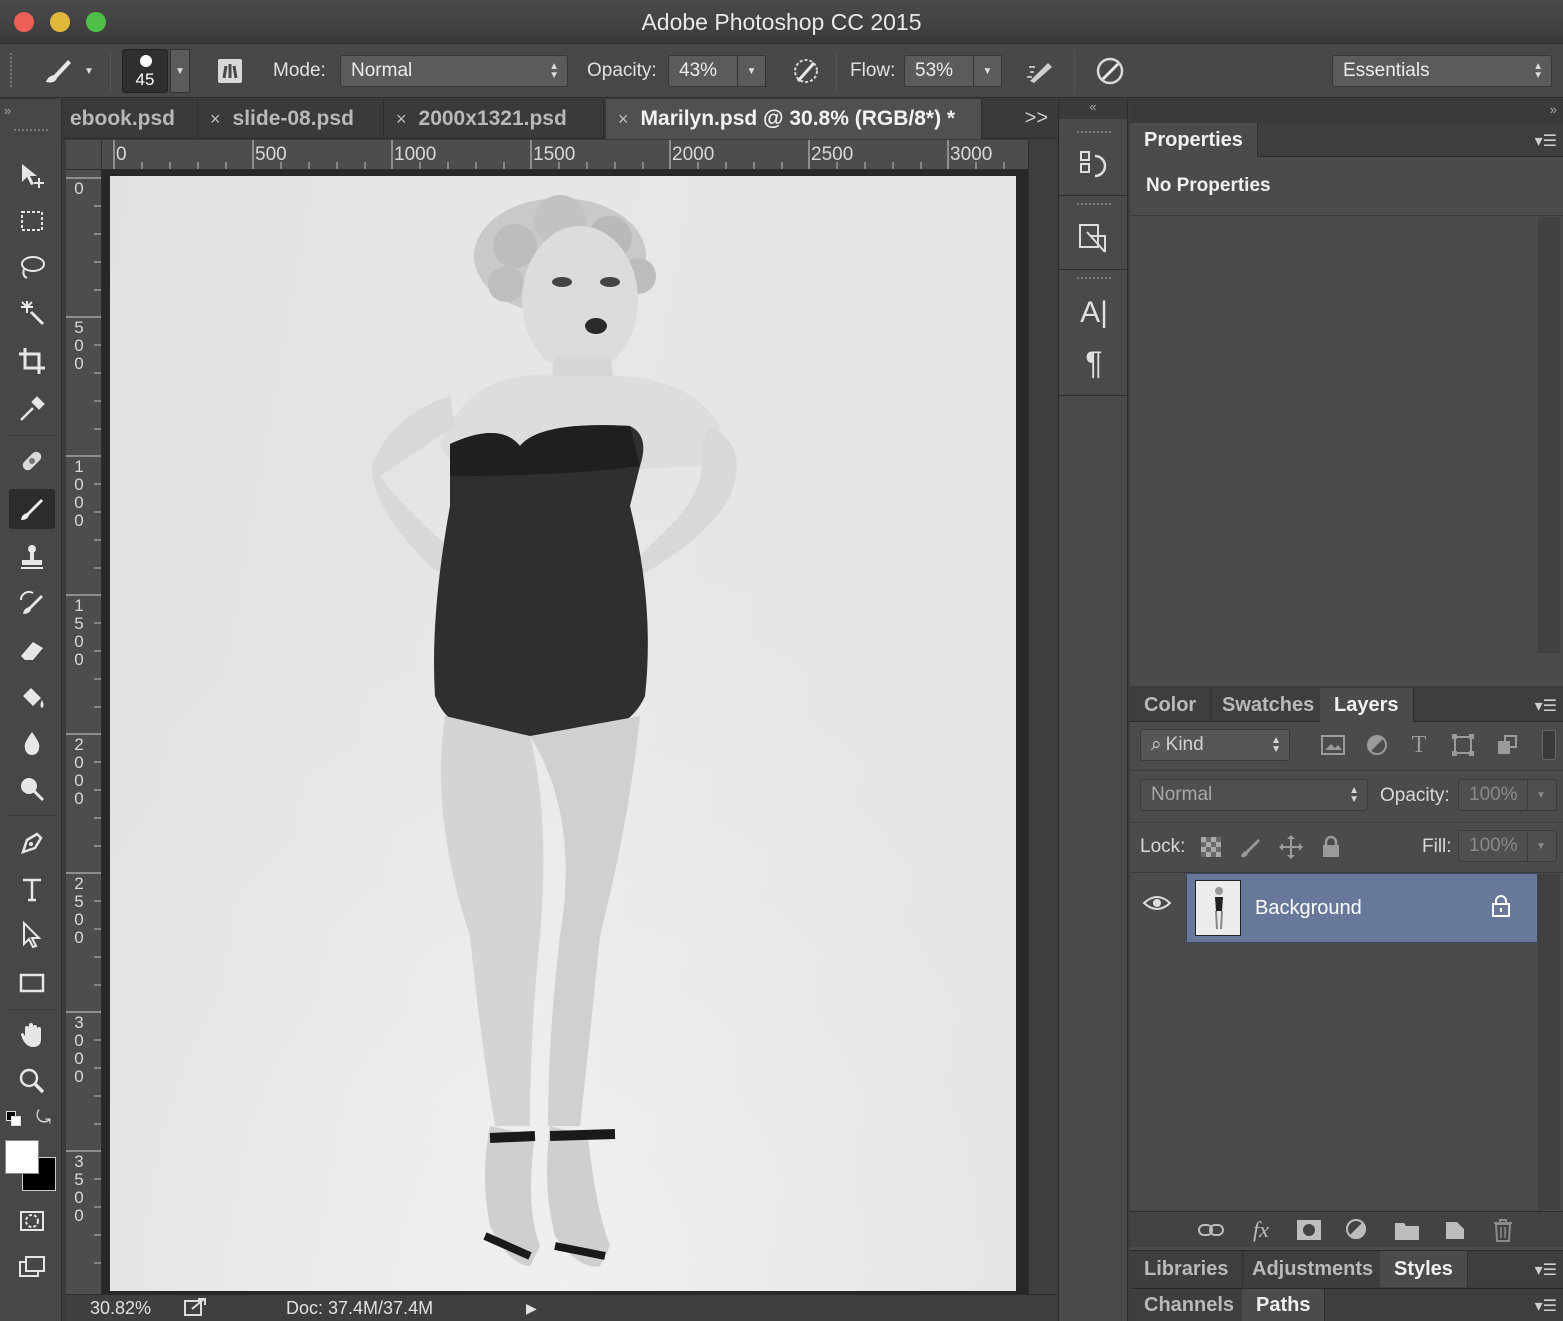  I want to click on tab-layers: Layers, so click(1367, 705).